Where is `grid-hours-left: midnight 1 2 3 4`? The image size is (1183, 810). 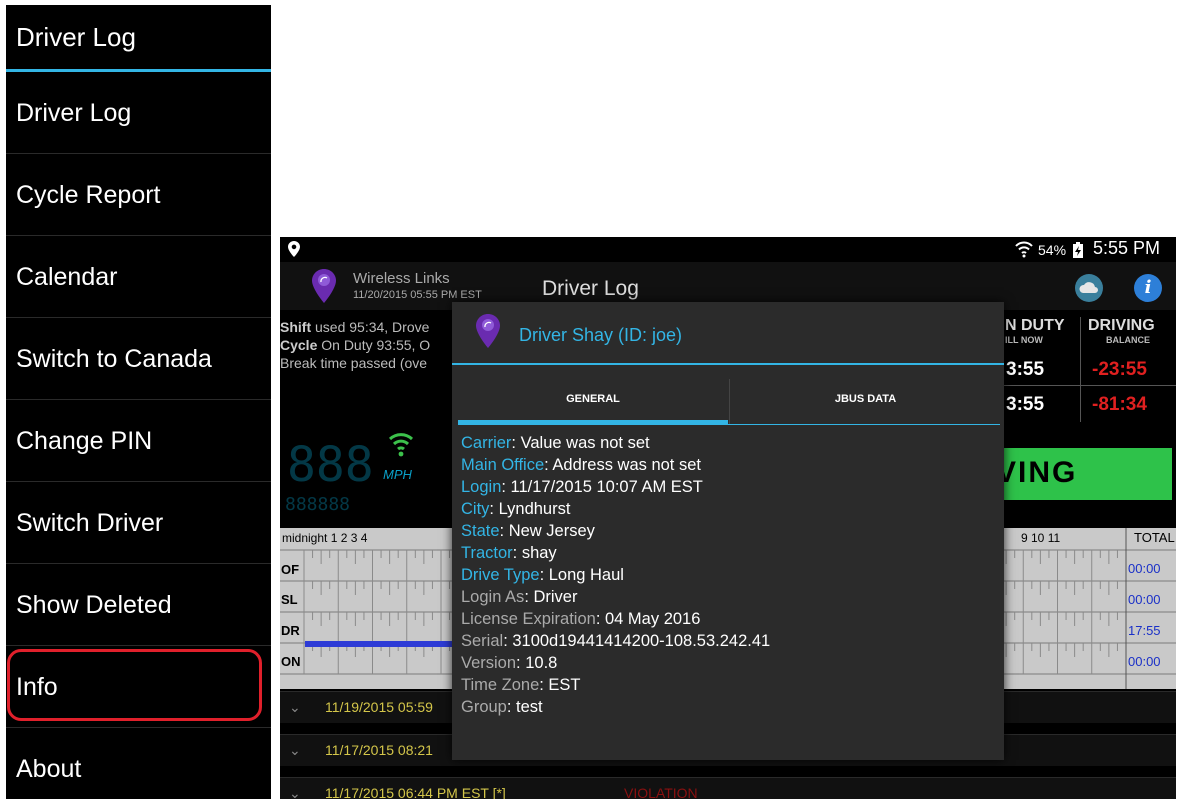 grid-hours-left: midnight 1 2 3 4 is located at coordinates (325, 538).